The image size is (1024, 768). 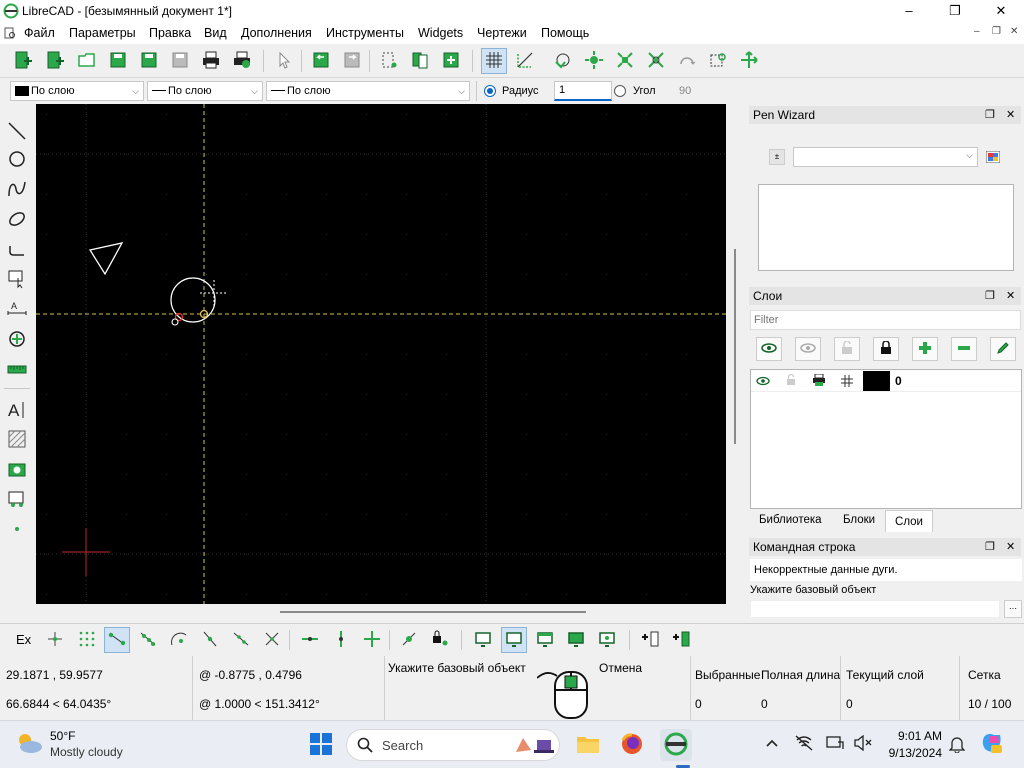 I want to click on layer-color-swatch, so click(x=876, y=381).